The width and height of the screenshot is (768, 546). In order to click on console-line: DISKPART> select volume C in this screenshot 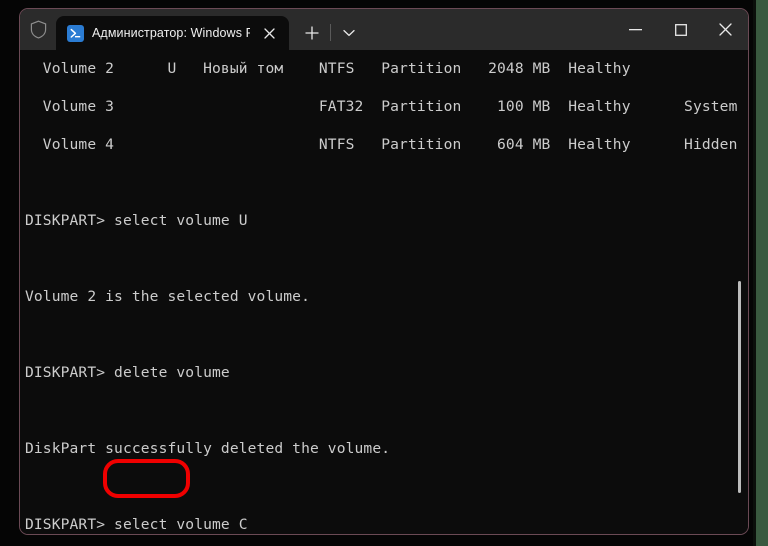, I will do `click(136, 524)`.